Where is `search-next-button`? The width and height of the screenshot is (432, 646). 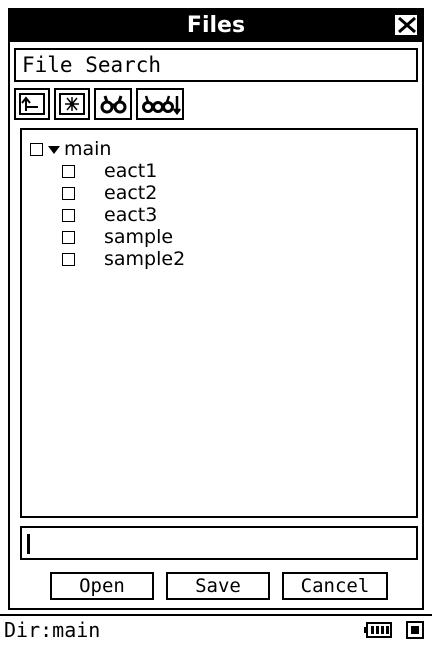 search-next-button is located at coordinates (160, 104).